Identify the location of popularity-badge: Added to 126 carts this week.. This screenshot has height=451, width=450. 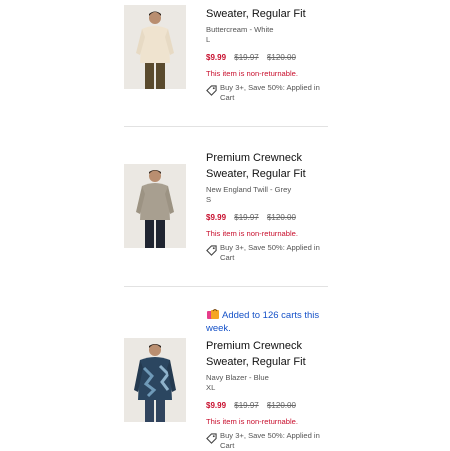
(268, 321).